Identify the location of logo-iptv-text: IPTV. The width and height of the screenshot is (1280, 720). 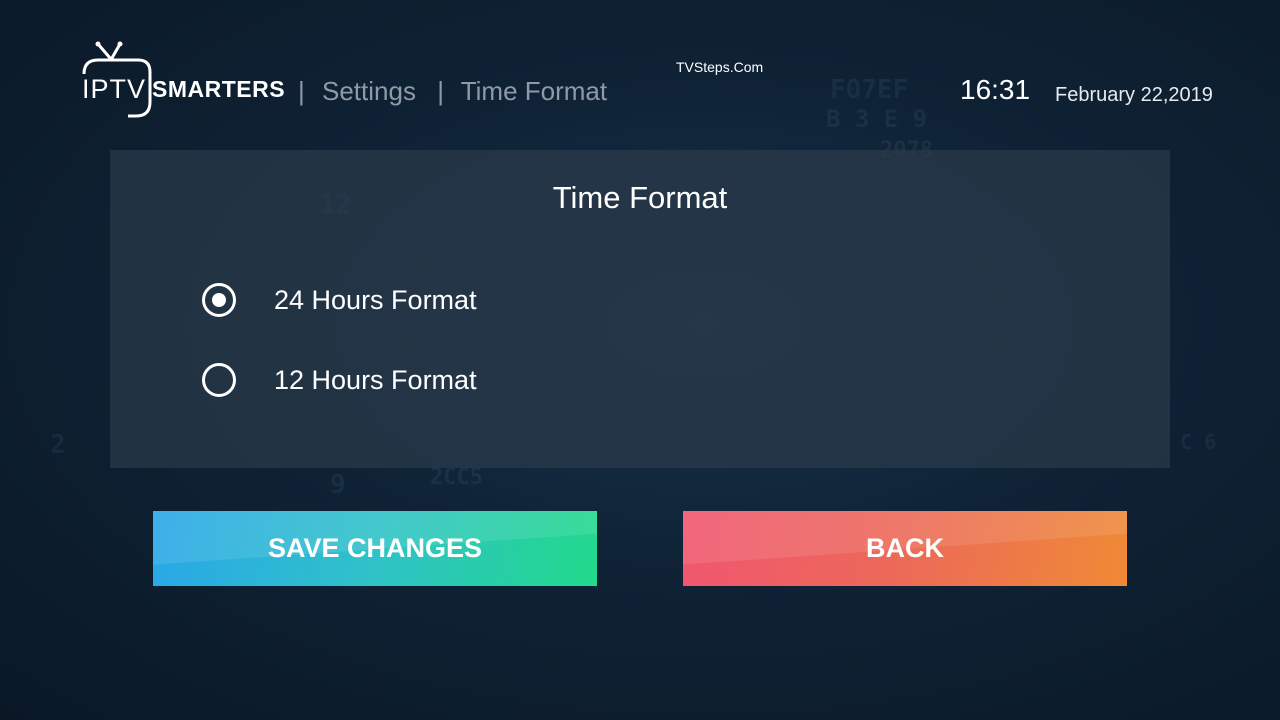
(114, 89).